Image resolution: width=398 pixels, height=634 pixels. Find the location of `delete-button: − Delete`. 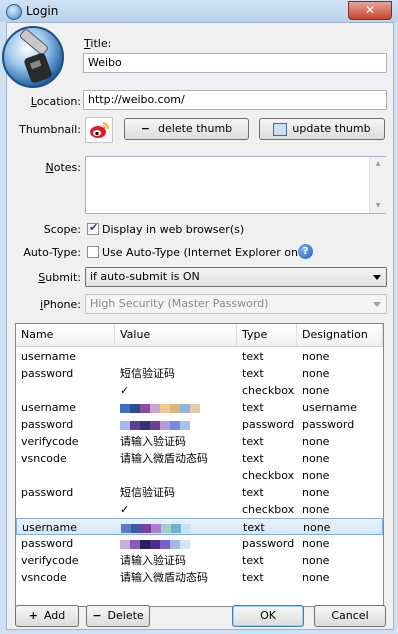

delete-button: − Delete is located at coordinates (118, 616).